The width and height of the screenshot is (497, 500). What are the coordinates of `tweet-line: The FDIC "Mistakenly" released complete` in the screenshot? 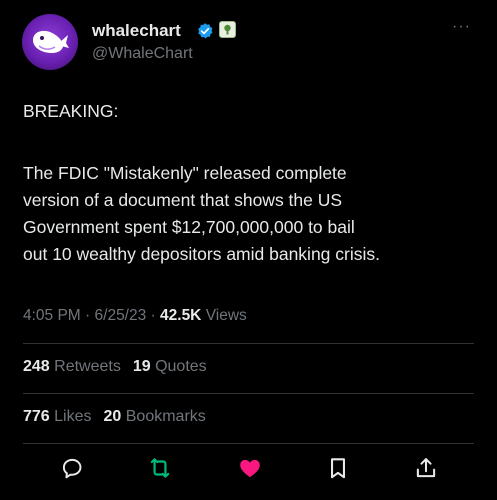 It's located at (185, 173).